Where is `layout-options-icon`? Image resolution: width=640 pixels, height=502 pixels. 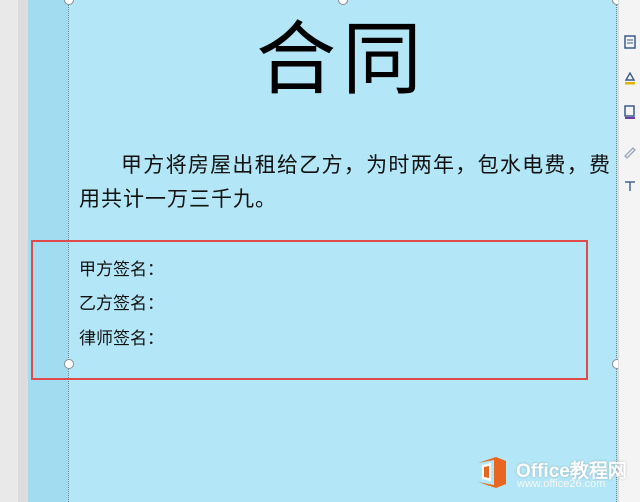
layout-options-icon is located at coordinates (630, 42).